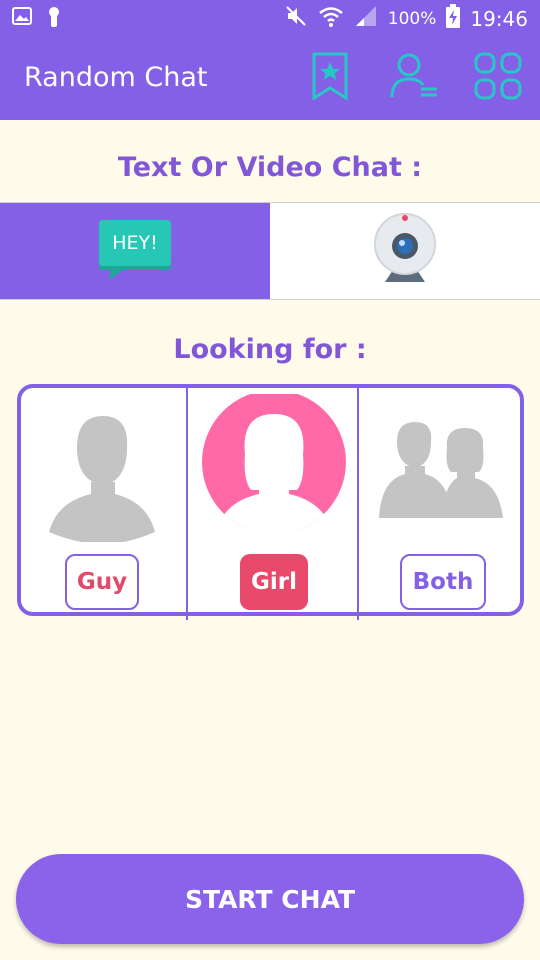 This screenshot has height=960, width=540. Describe the element at coordinates (412, 18) in the screenshot. I see `battery-percent: 100%` at that location.